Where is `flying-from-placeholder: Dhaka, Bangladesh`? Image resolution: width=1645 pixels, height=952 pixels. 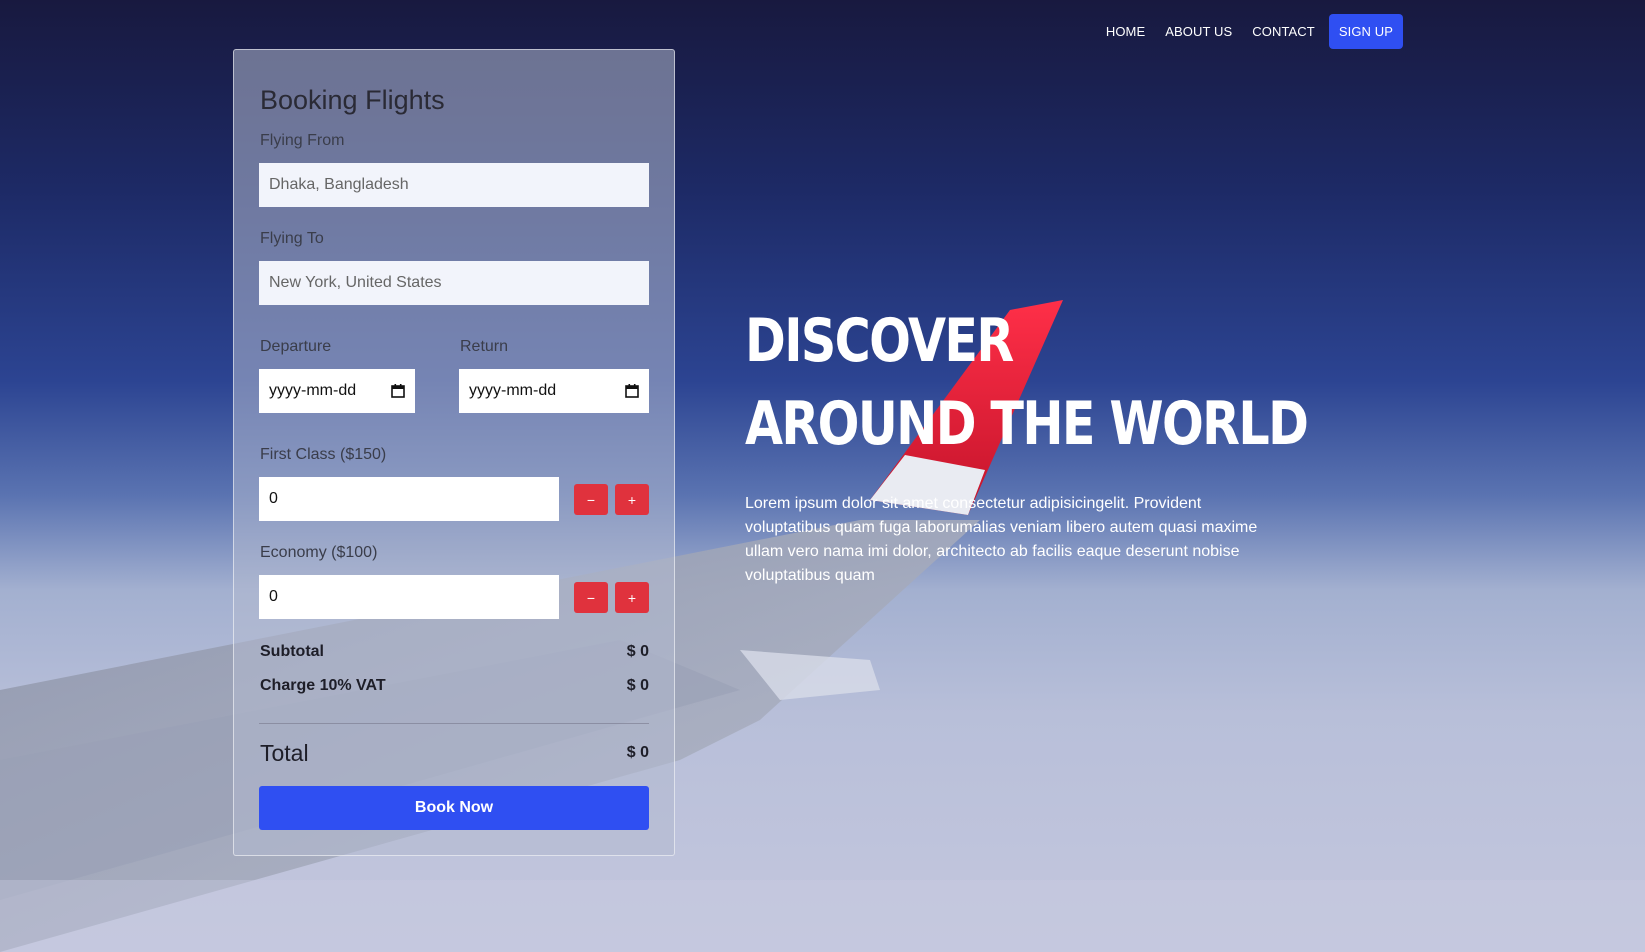
flying-from-placeholder: Dhaka, Bangladesh is located at coordinates (339, 184).